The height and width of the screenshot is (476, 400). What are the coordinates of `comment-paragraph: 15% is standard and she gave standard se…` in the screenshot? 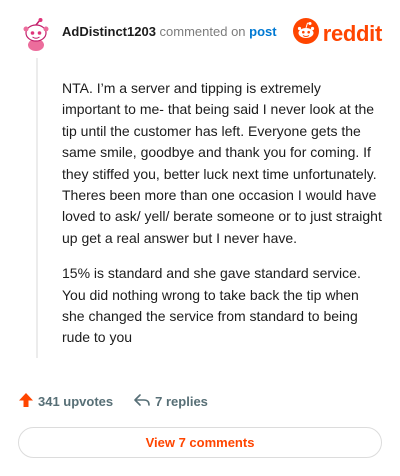 It's located at (211, 305).